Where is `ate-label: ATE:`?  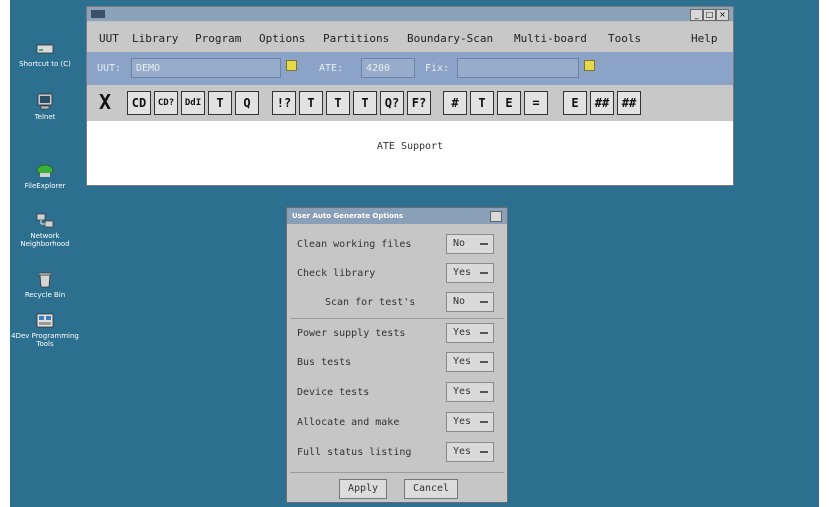
ate-label: ATE: is located at coordinates (331, 68).